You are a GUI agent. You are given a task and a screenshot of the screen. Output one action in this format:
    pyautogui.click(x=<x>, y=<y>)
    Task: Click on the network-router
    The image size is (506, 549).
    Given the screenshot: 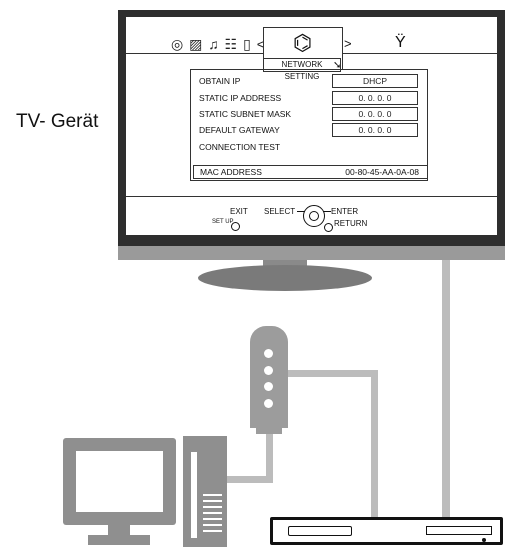 What is the action you would take?
    pyautogui.click(x=269, y=377)
    